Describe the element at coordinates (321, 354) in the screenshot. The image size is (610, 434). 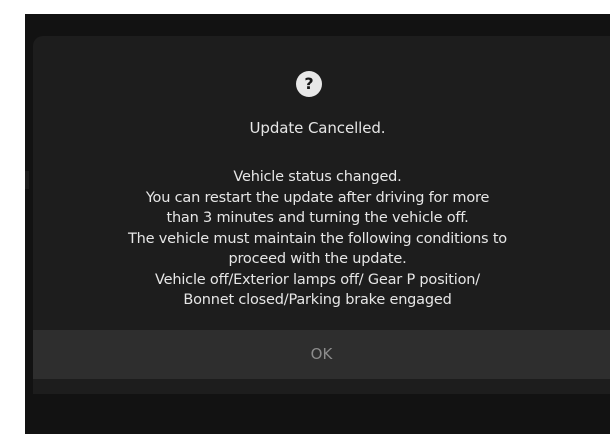
I see `ok-button: OK` at that location.